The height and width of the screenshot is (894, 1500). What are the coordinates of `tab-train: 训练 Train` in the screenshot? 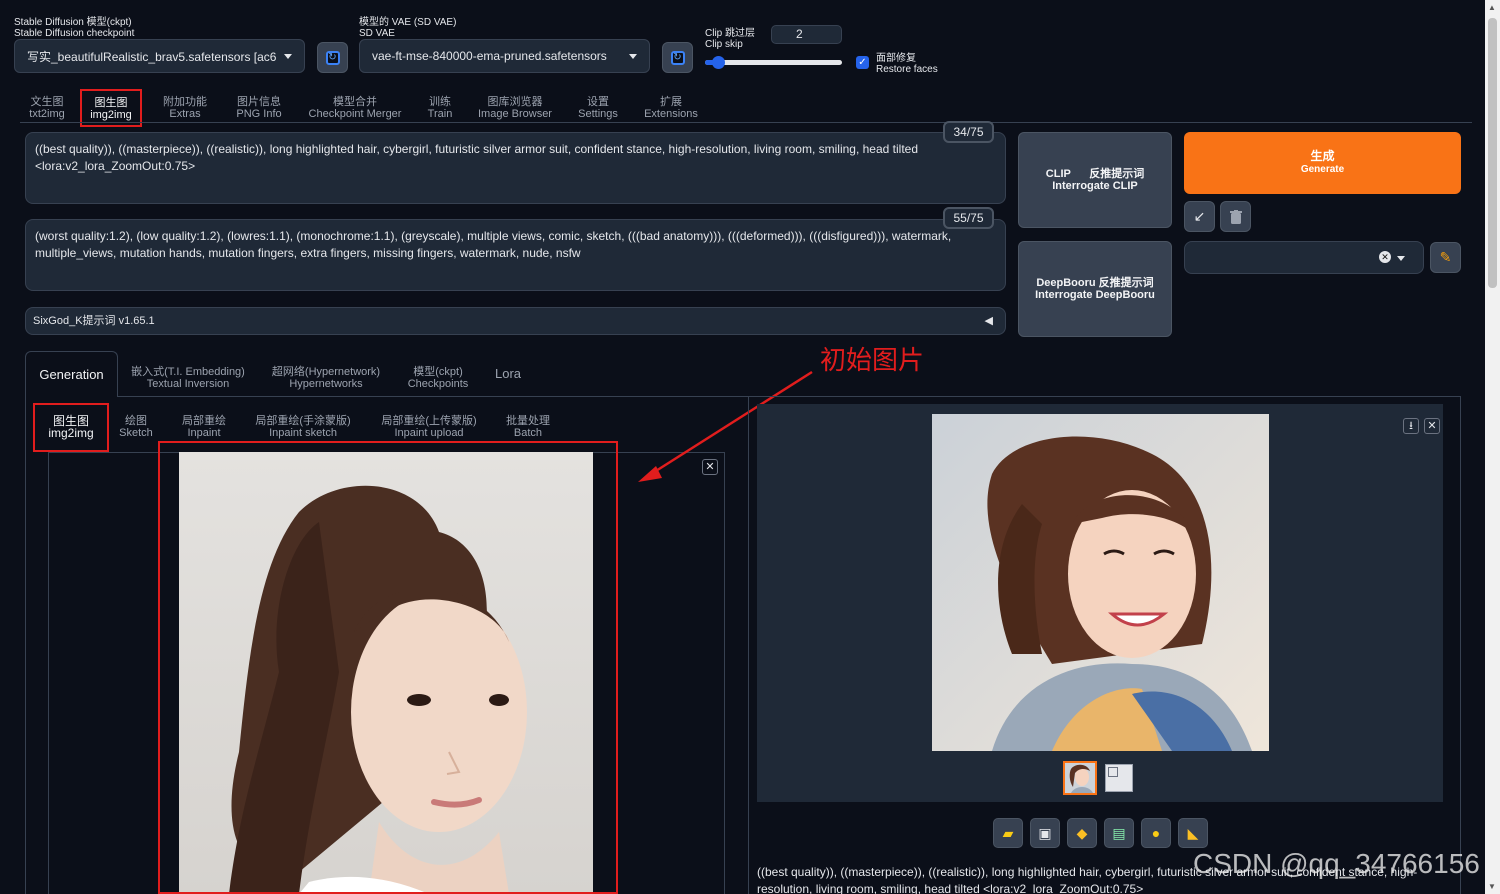 It's located at (440, 108).